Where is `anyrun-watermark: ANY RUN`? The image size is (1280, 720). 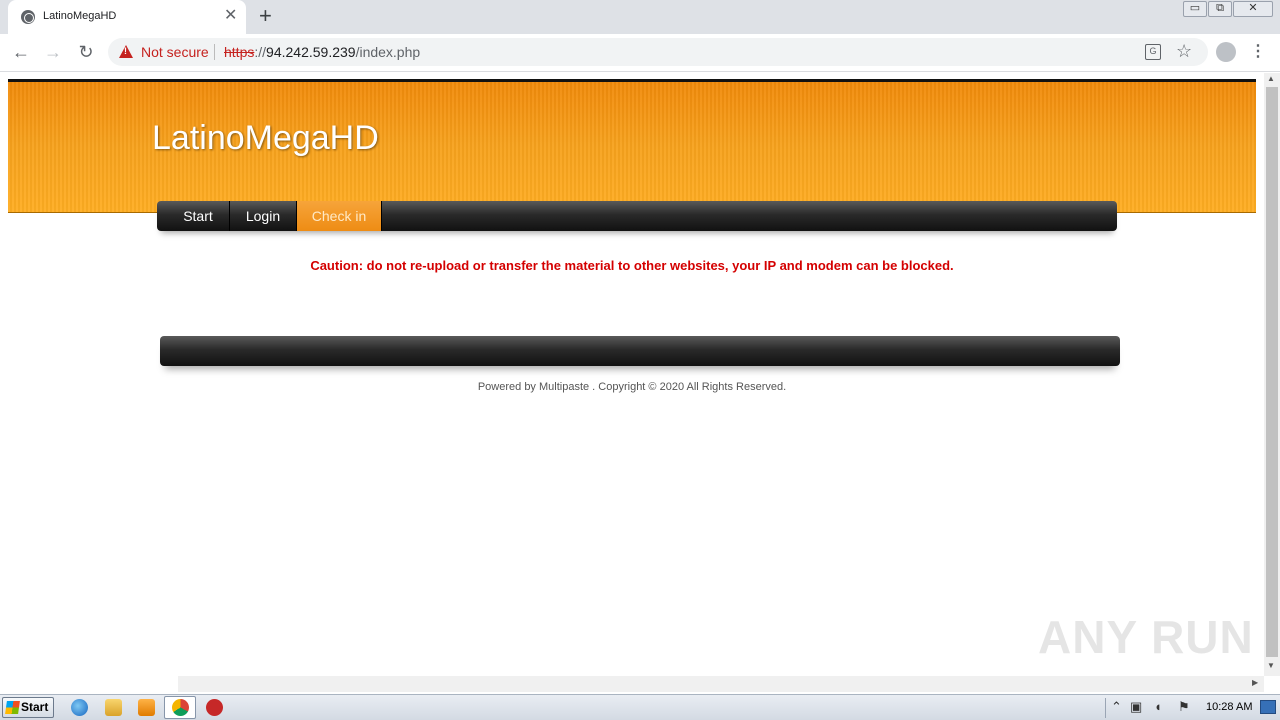 anyrun-watermark: ANY RUN is located at coordinates (1146, 637).